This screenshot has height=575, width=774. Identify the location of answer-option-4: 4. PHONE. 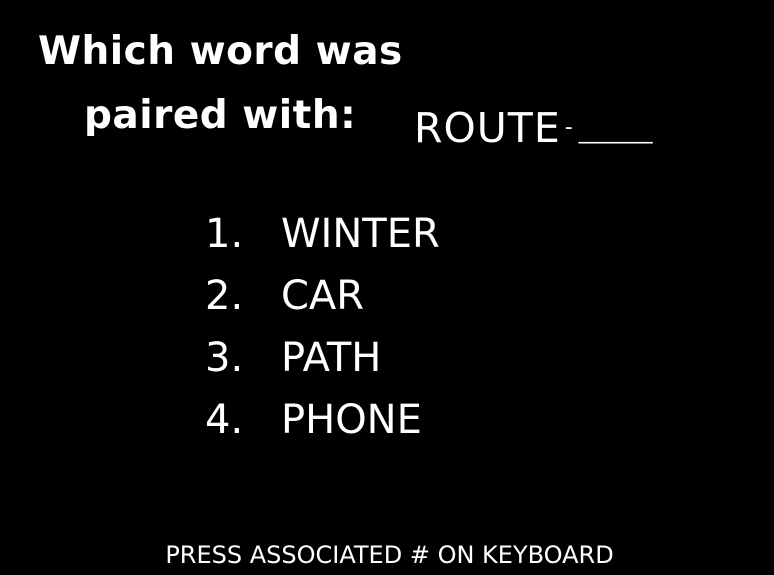
(322, 431).